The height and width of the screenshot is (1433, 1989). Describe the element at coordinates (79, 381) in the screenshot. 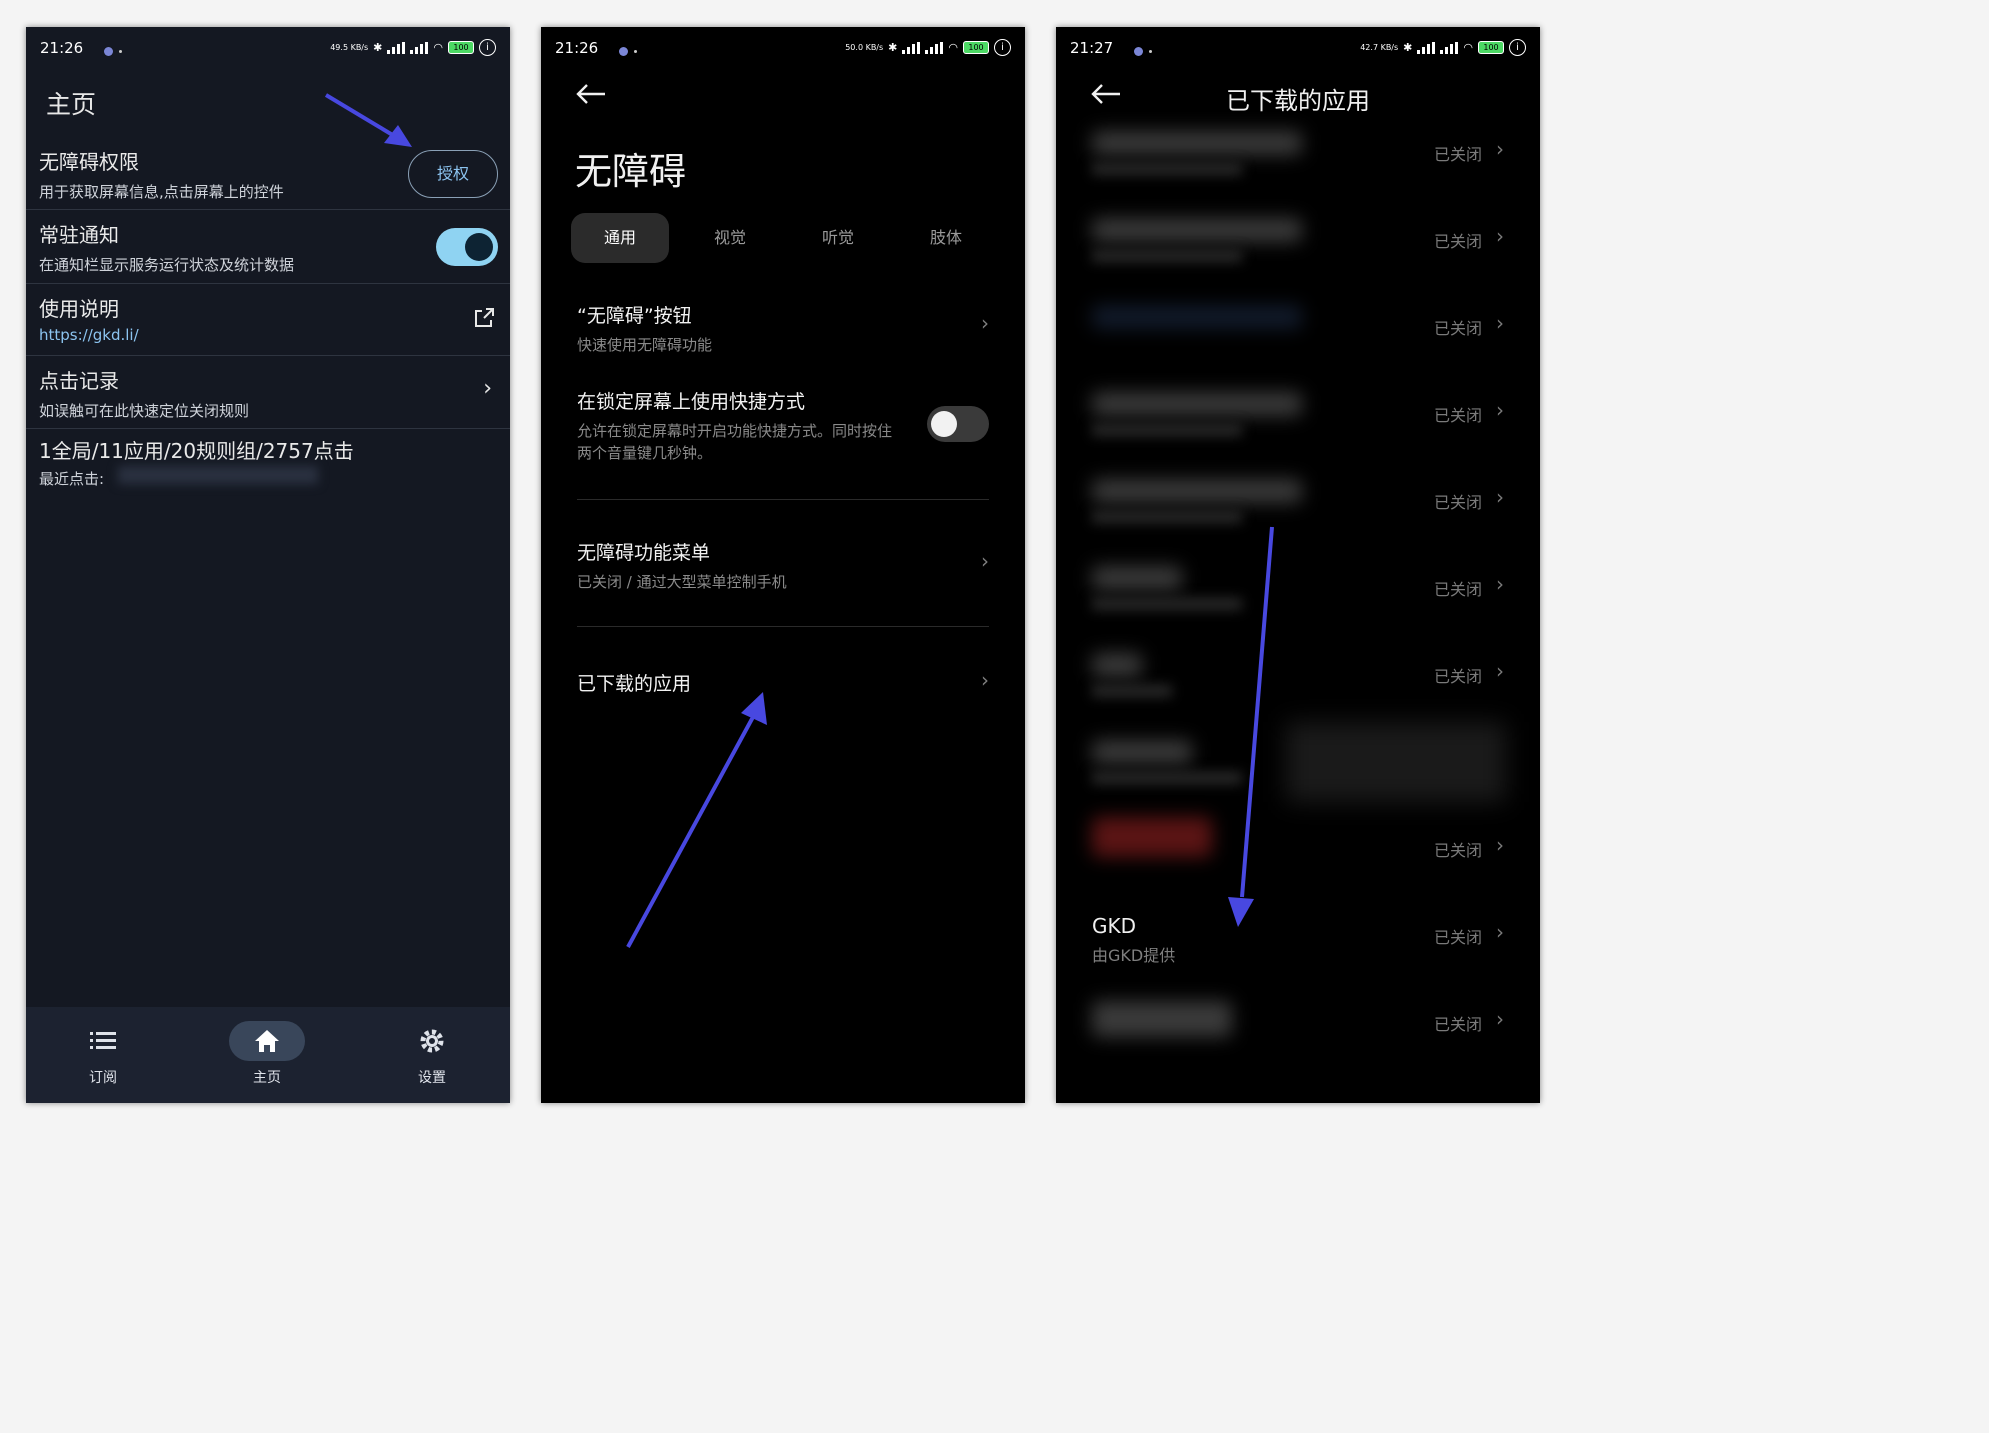

I see `click-log-title: 点击记录` at that location.